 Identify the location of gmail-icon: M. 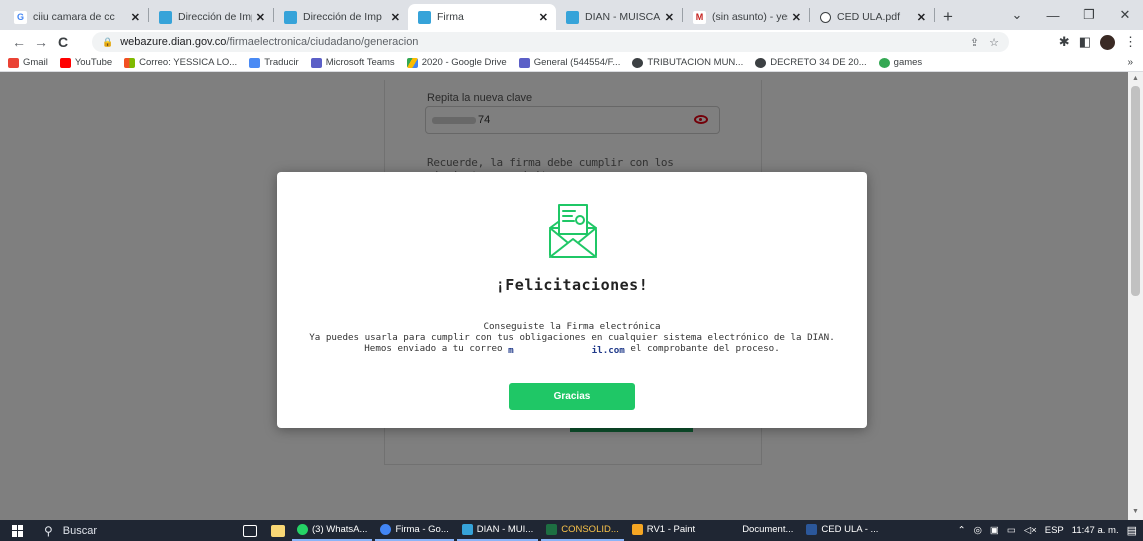
(699, 17).